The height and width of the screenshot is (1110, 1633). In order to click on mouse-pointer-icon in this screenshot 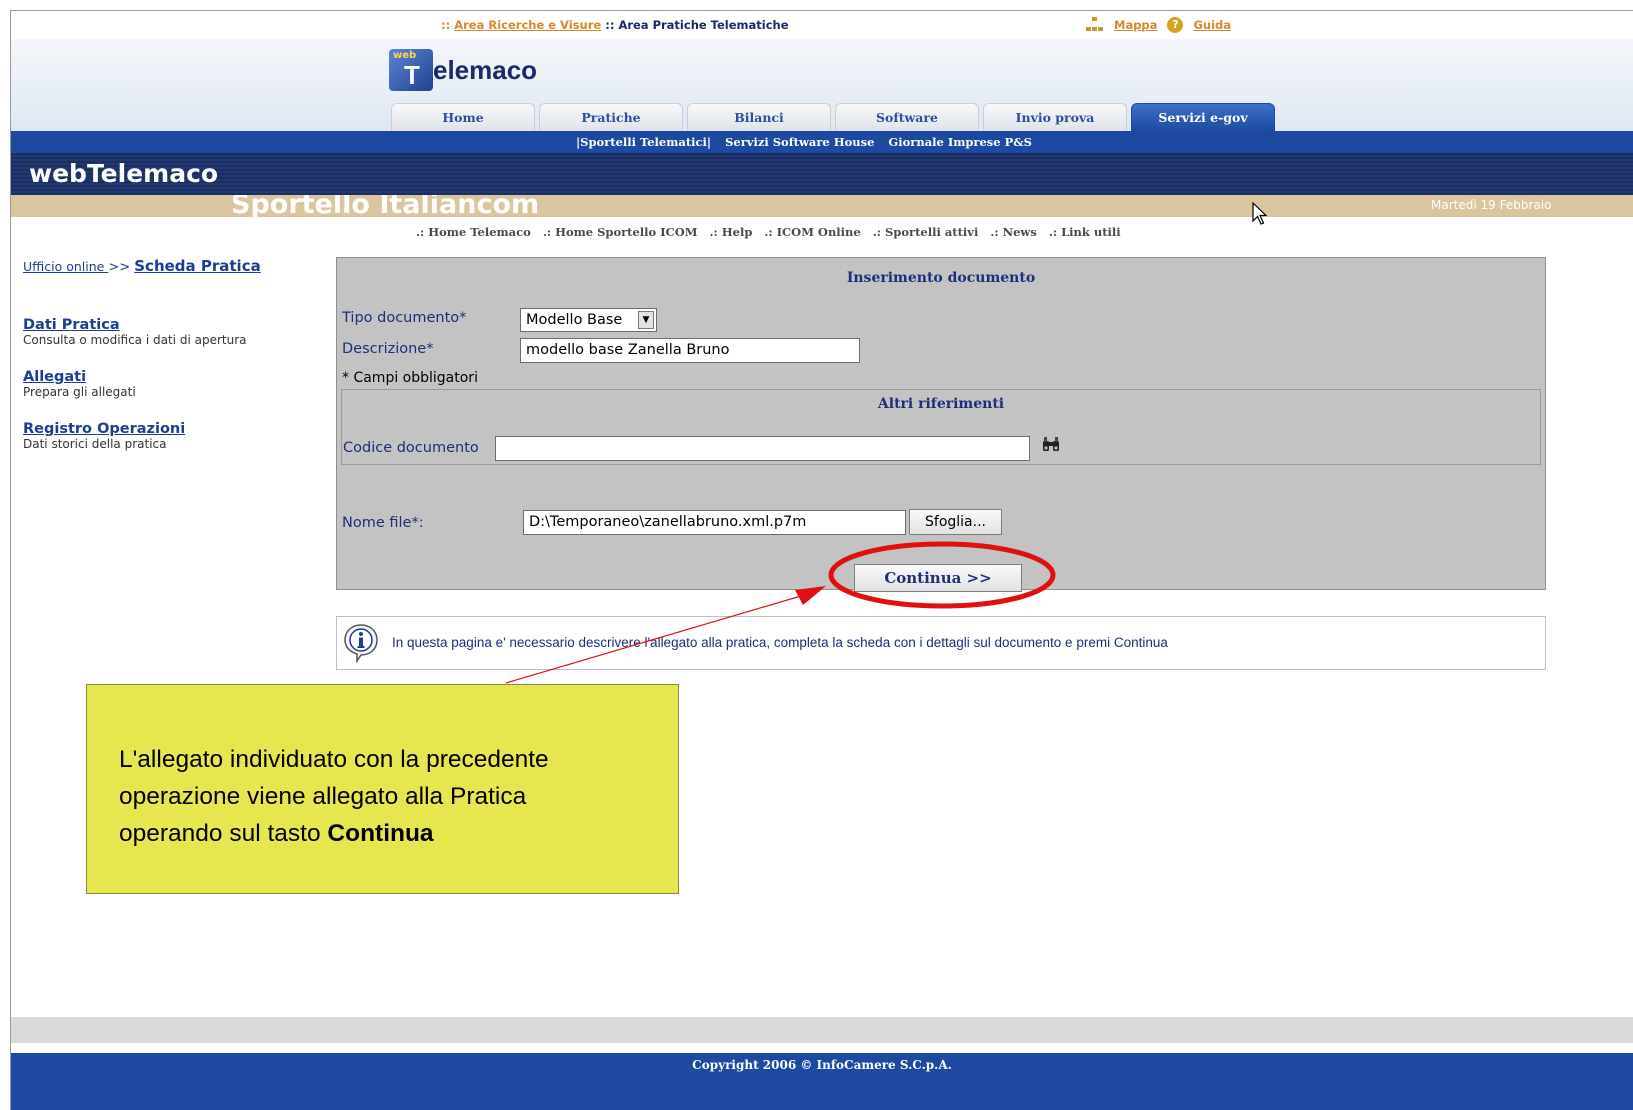, I will do `click(1260, 213)`.